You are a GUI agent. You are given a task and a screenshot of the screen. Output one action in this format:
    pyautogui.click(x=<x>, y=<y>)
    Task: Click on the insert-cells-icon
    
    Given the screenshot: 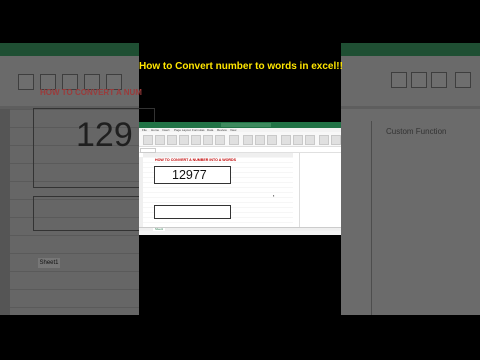 What is the action you would take?
    pyautogui.click(x=286, y=140)
    